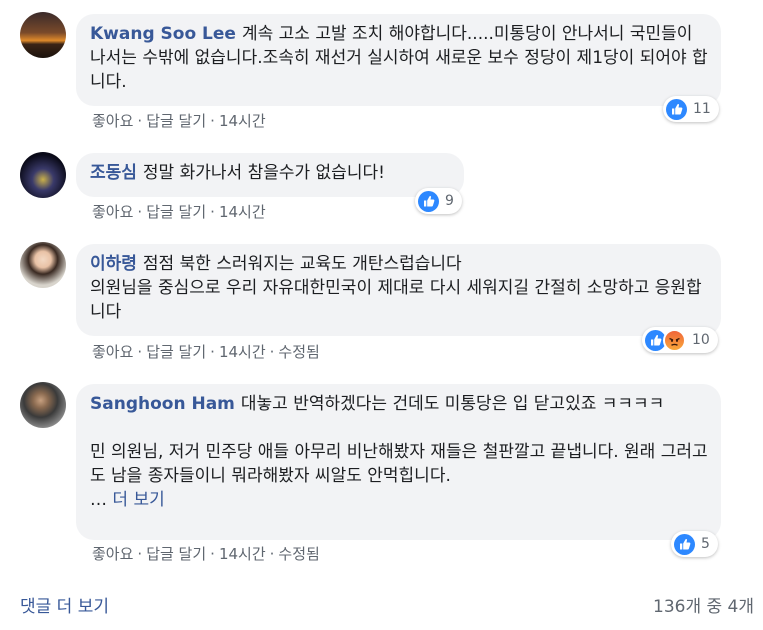 The image size is (763, 630). Describe the element at coordinates (703, 607) in the screenshot. I see `comment-count: 136개 중 4개` at that location.